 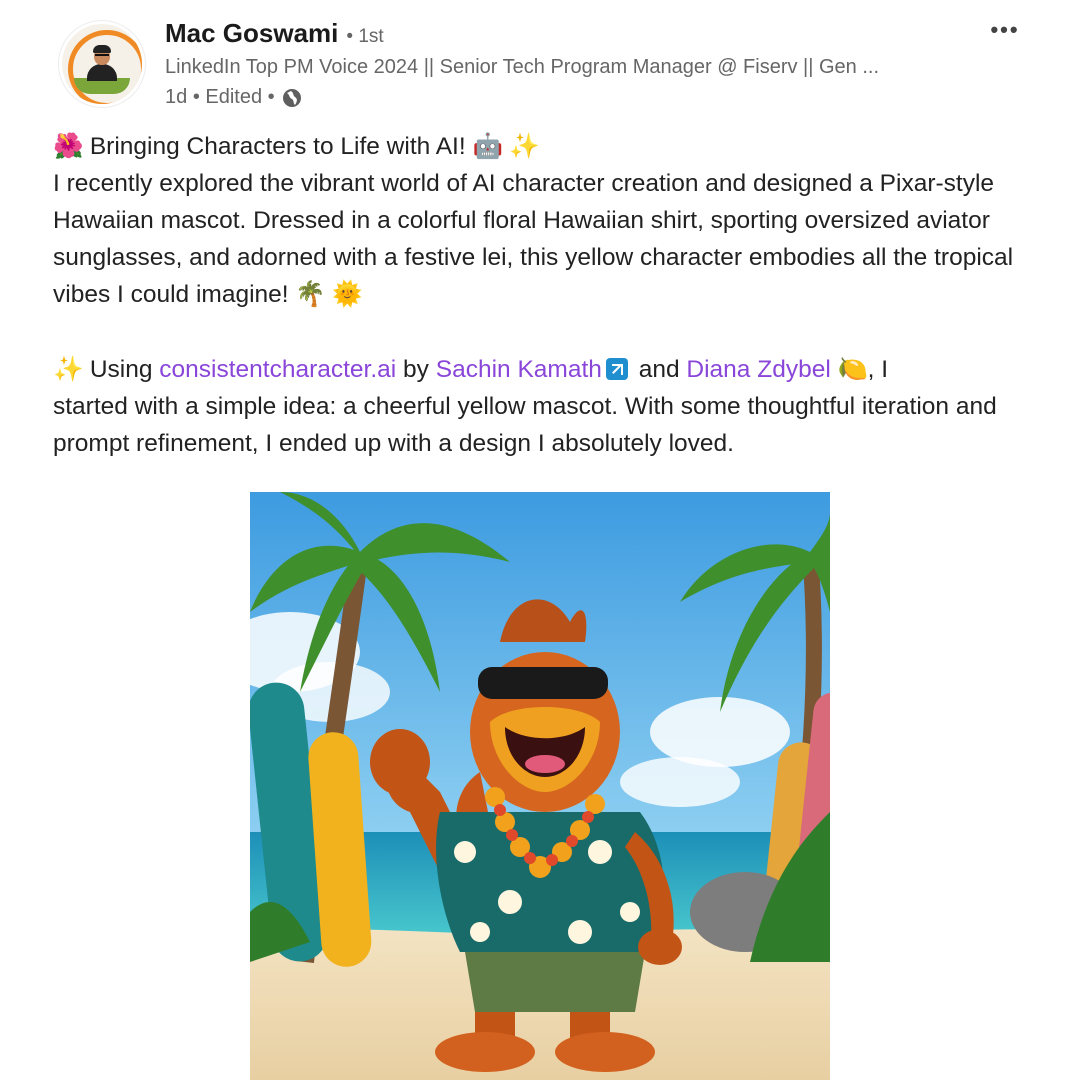 I want to click on palm-tree-emoji: 🌴, so click(x=310, y=294).